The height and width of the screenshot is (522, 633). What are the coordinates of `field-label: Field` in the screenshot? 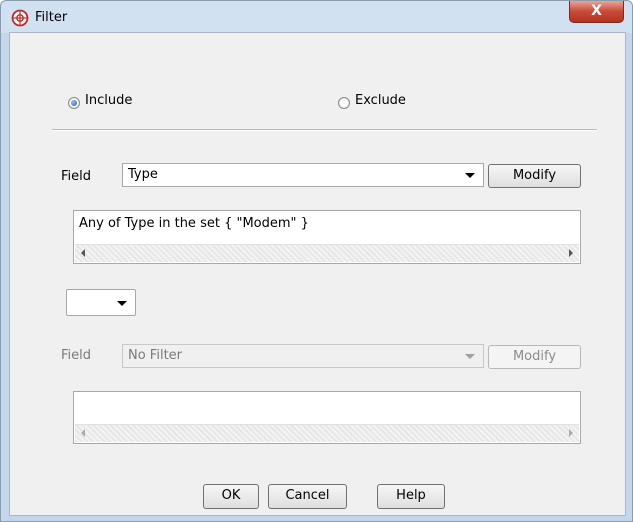 It's located at (76, 176).